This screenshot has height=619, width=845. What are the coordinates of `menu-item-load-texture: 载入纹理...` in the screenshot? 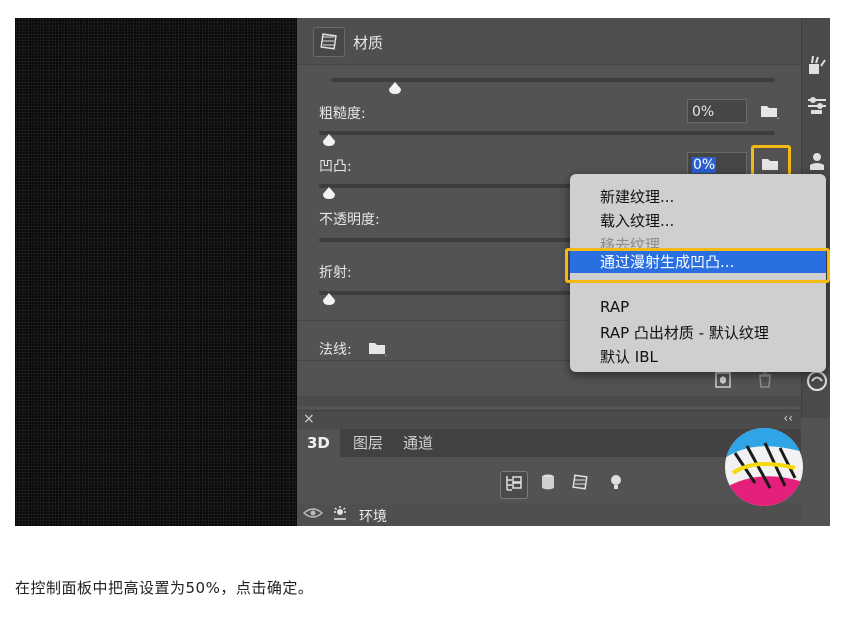 It's located at (637, 220).